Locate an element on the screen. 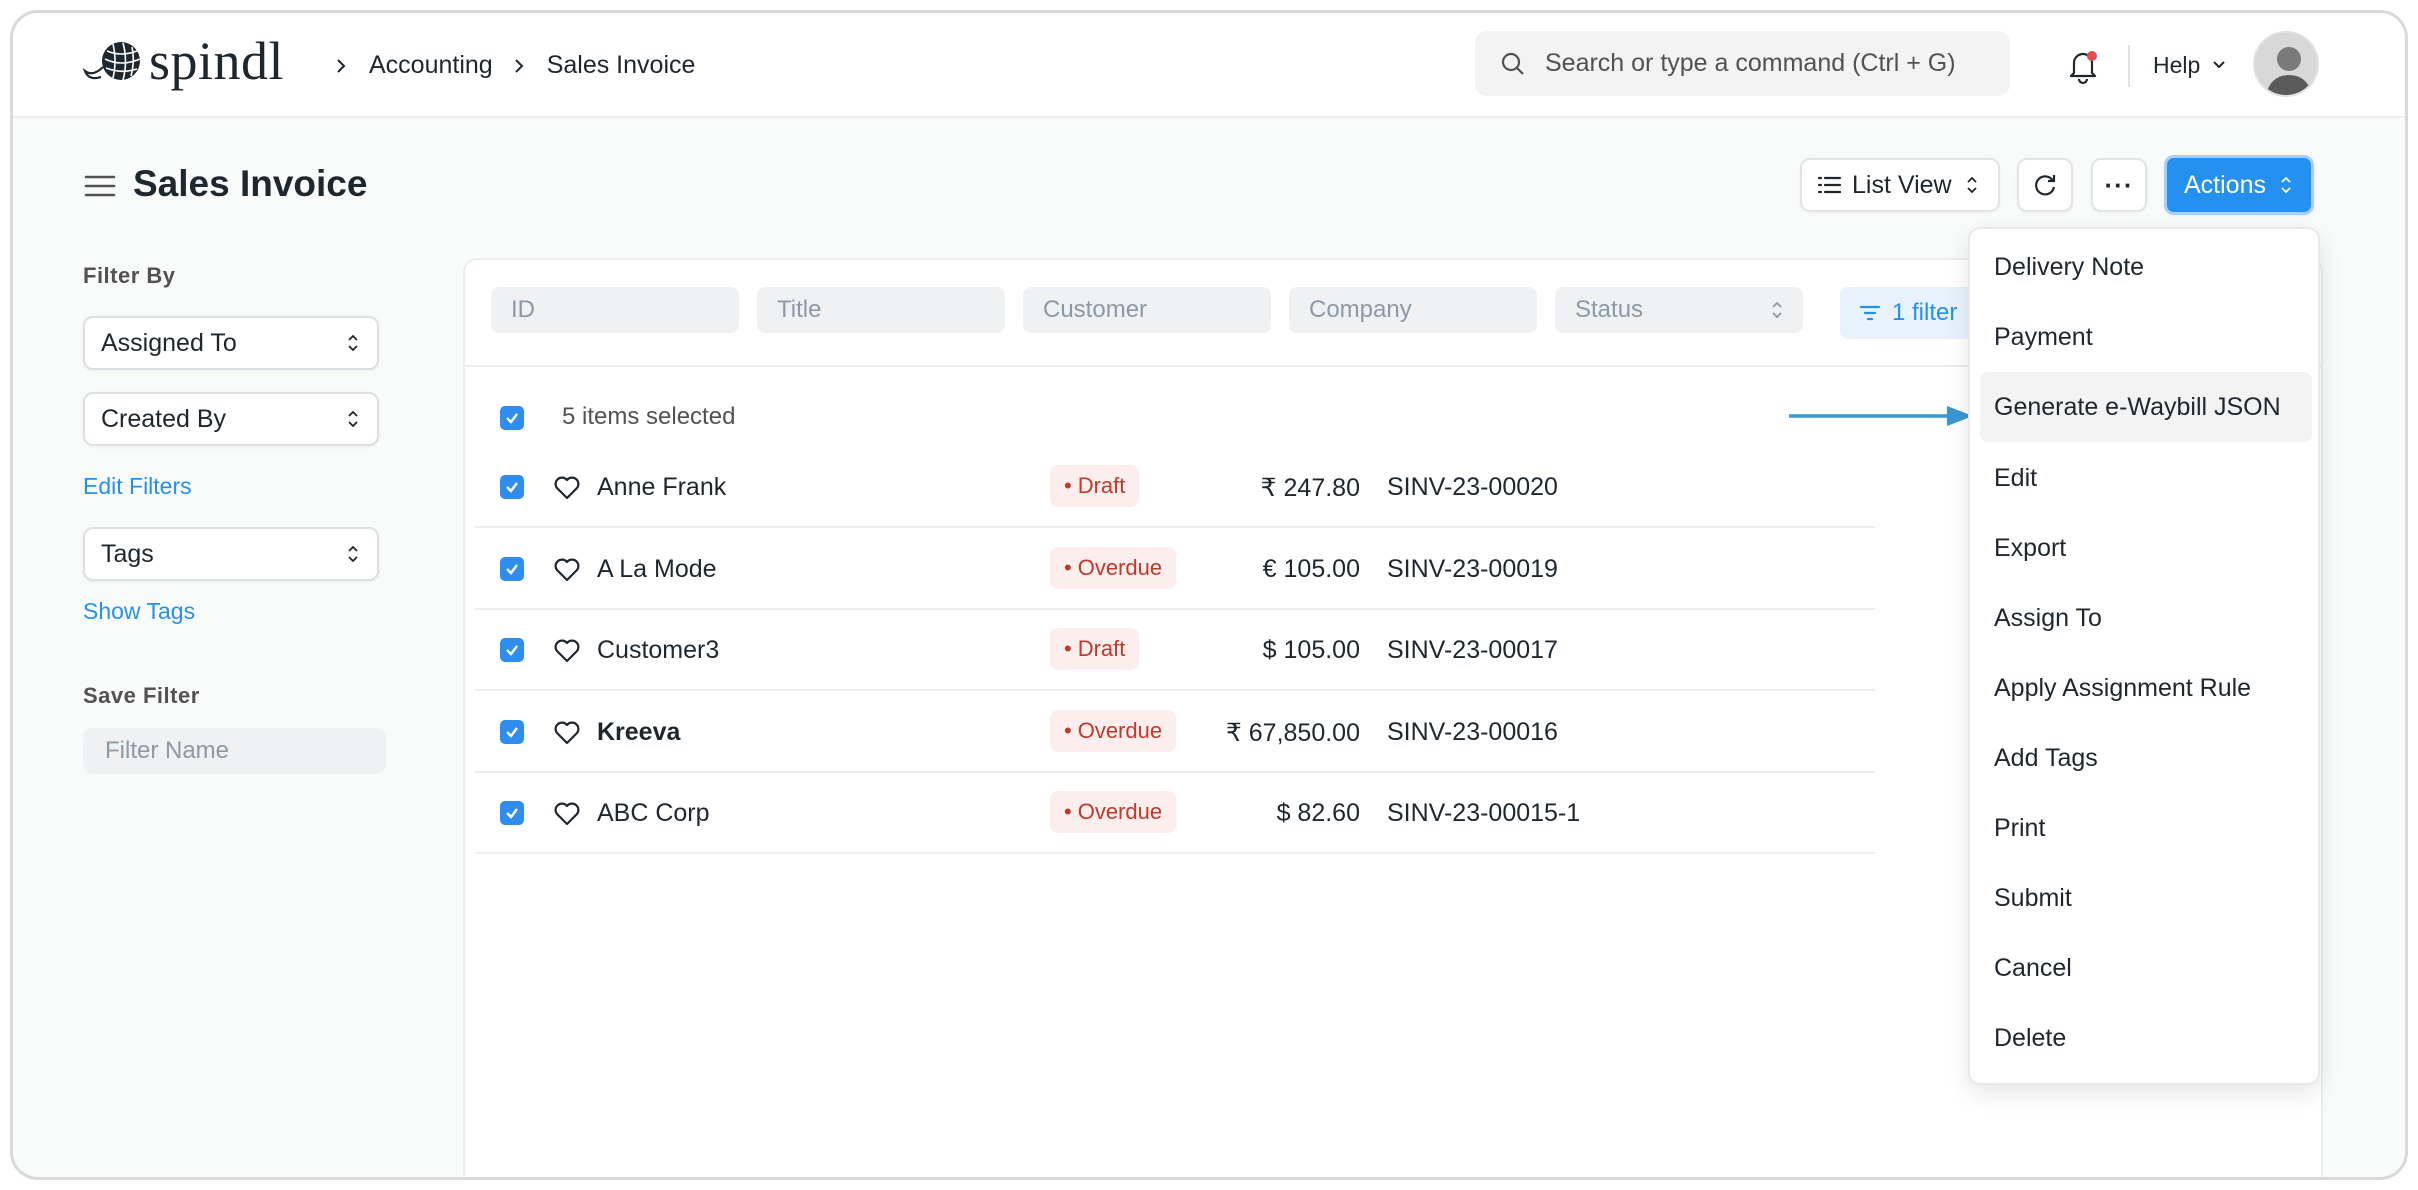 The width and height of the screenshot is (2418, 1190). avatar-photo is located at coordinates (2286, 64).